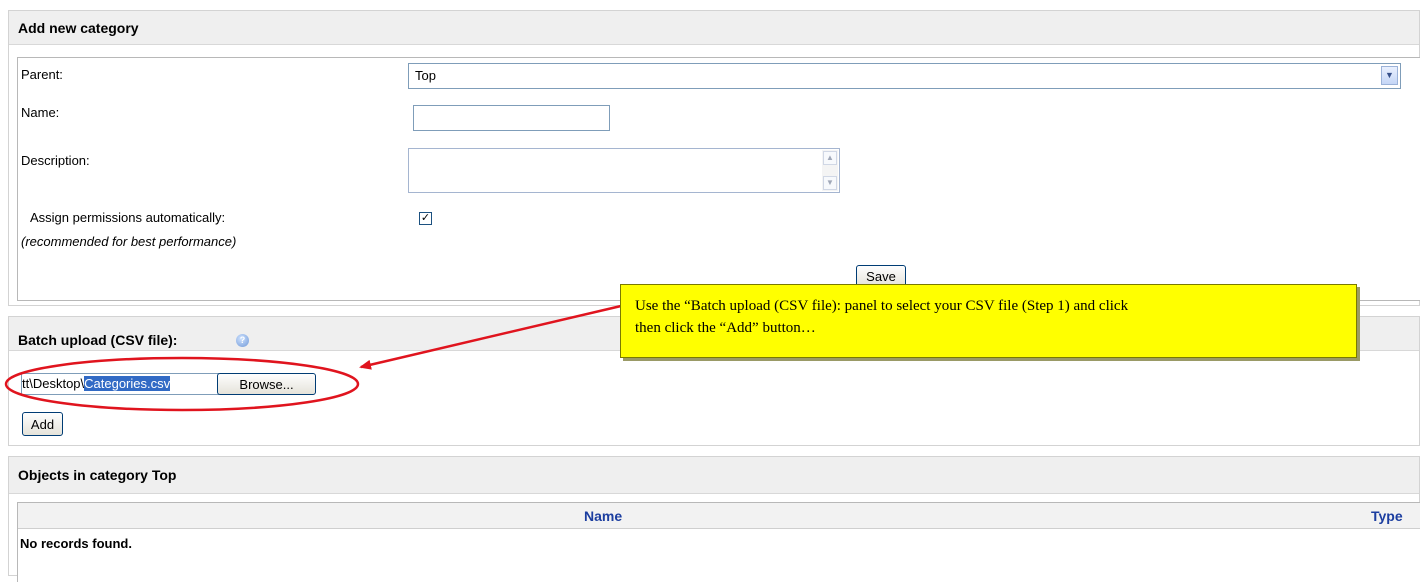 The image size is (1420, 582). I want to click on table-header-row: Name Type, so click(719, 516).